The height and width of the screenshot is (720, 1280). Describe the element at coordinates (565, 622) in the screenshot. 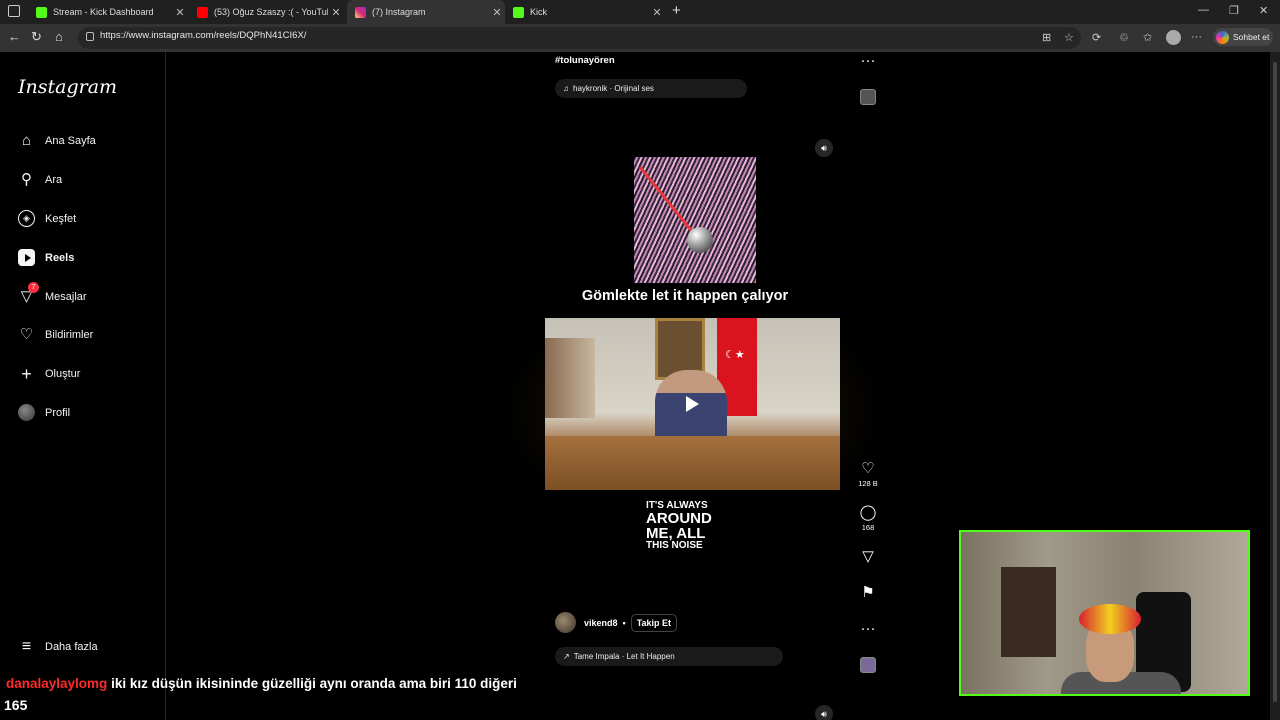

I see `author-avatar` at that location.